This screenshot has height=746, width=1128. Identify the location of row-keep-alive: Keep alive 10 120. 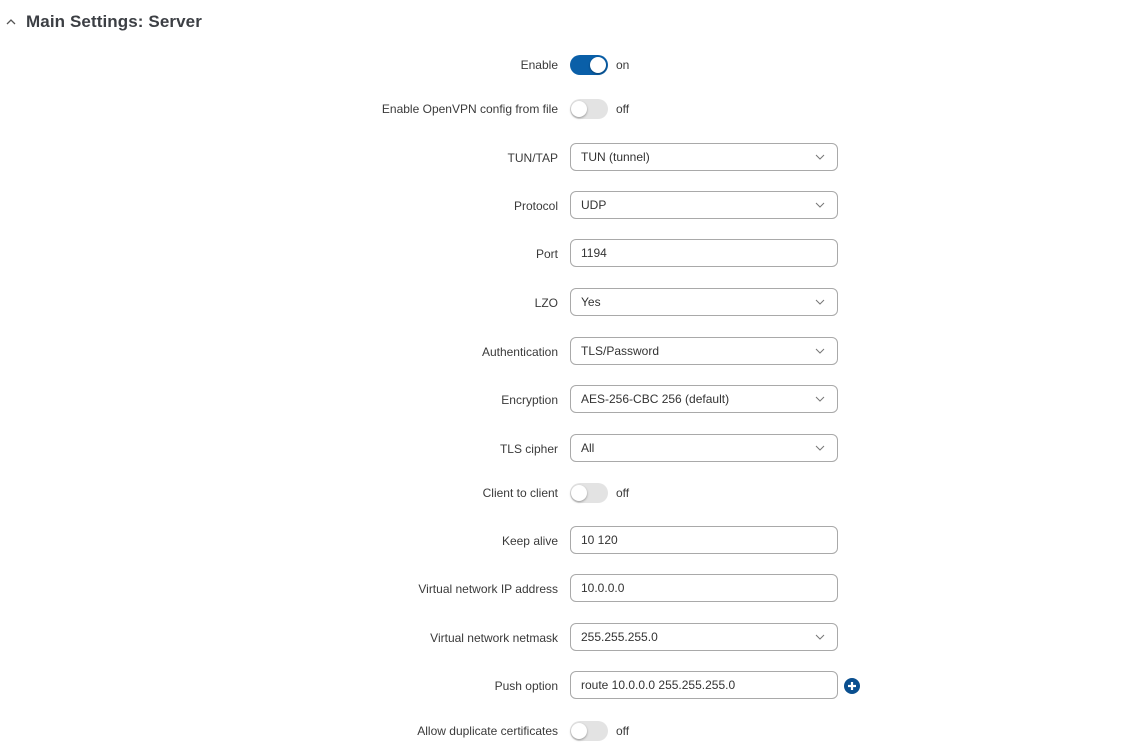
(564, 541).